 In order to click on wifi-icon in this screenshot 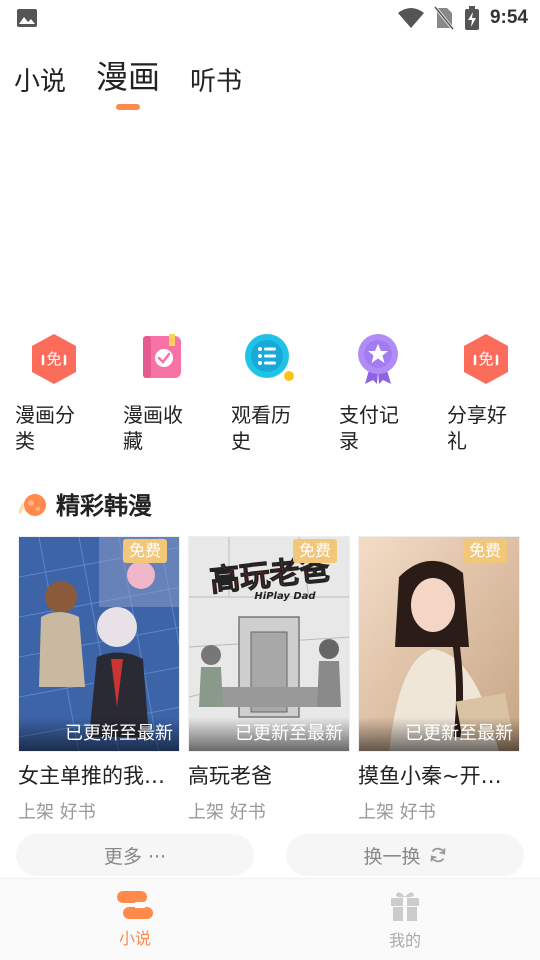, I will do `click(410, 18)`.